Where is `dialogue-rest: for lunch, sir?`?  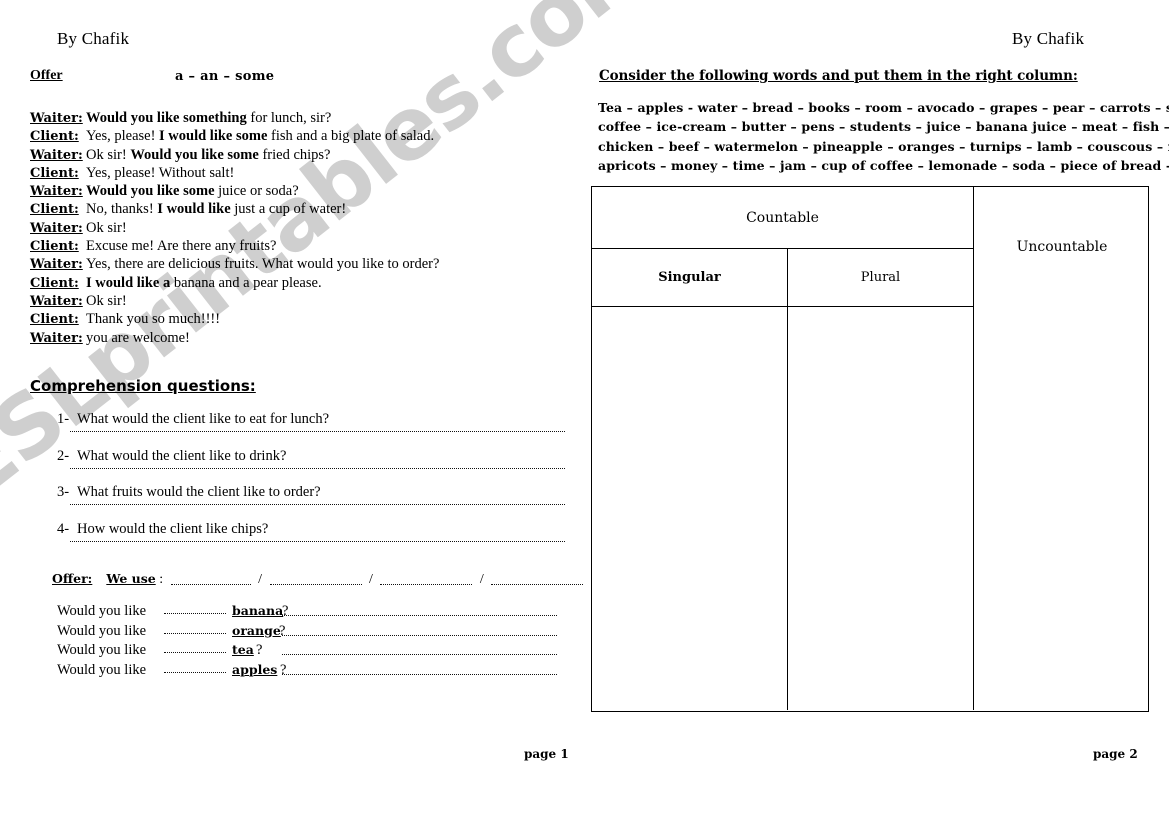 dialogue-rest: for lunch, sir? is located at coordinates (289, 118).